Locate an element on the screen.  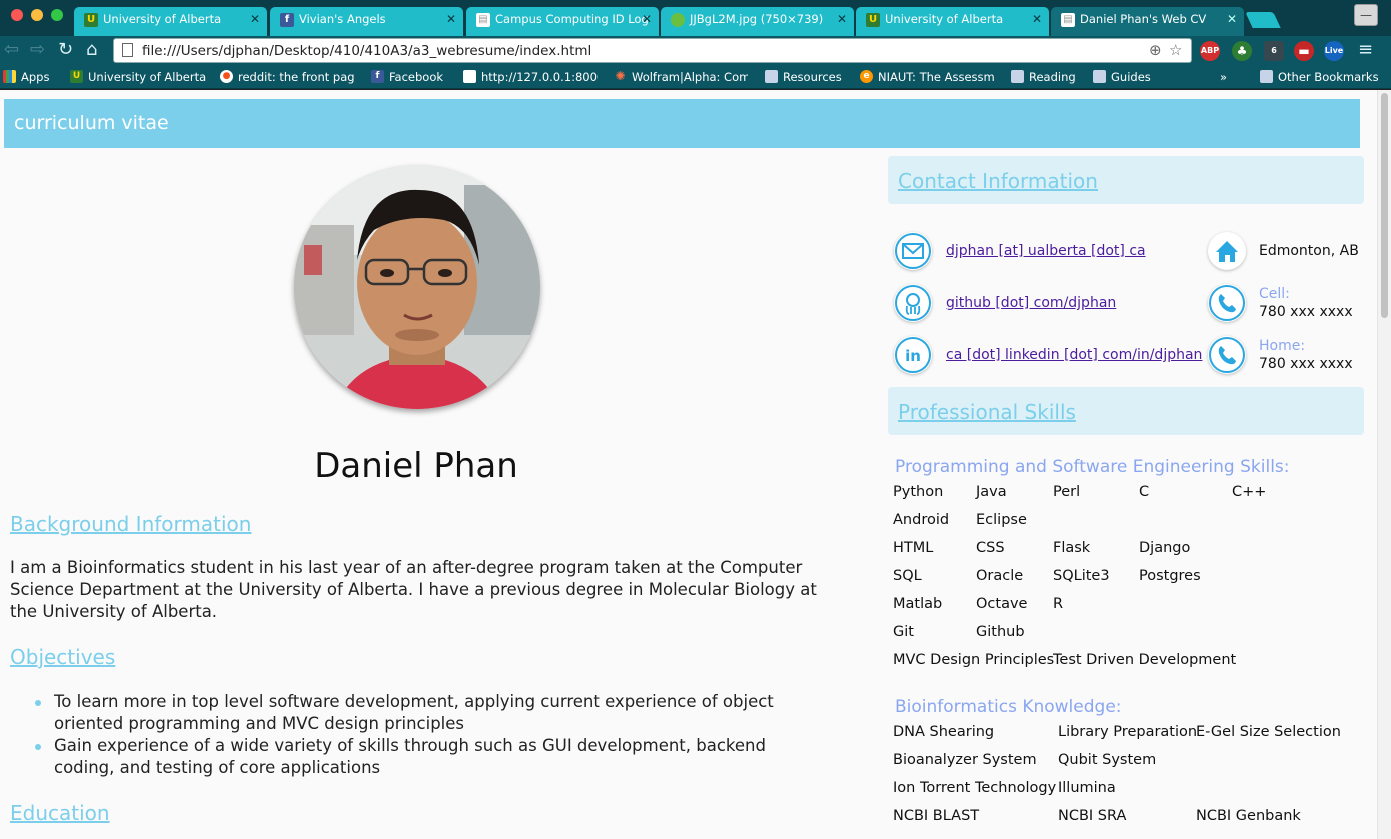
skill-item: Python is located at coordinates (918, 492).